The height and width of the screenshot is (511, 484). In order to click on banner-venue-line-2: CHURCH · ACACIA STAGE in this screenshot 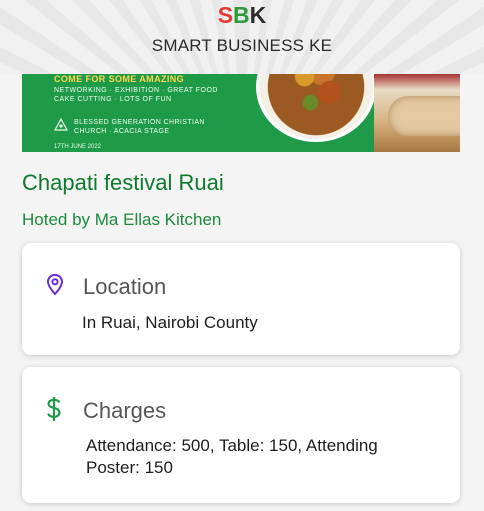, I will do `click(122, 131)`.